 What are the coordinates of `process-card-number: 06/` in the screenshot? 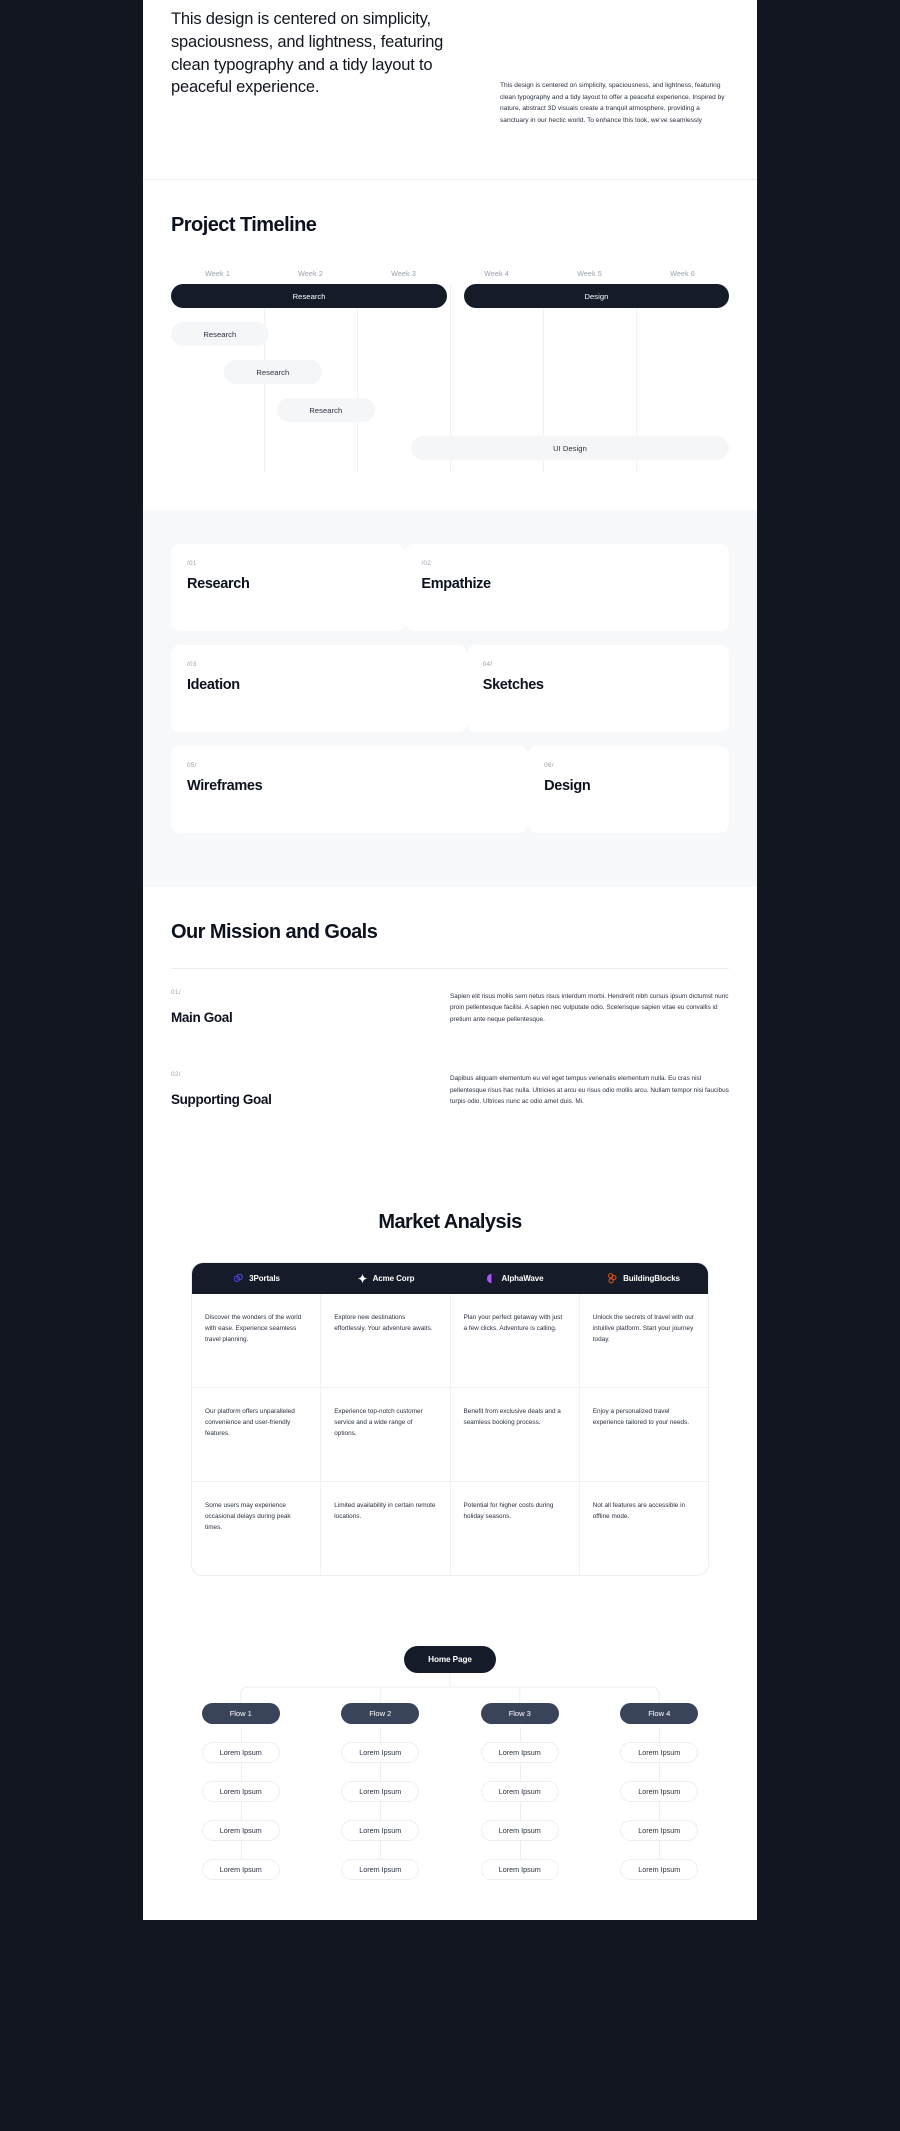 It's located at (549, 765).